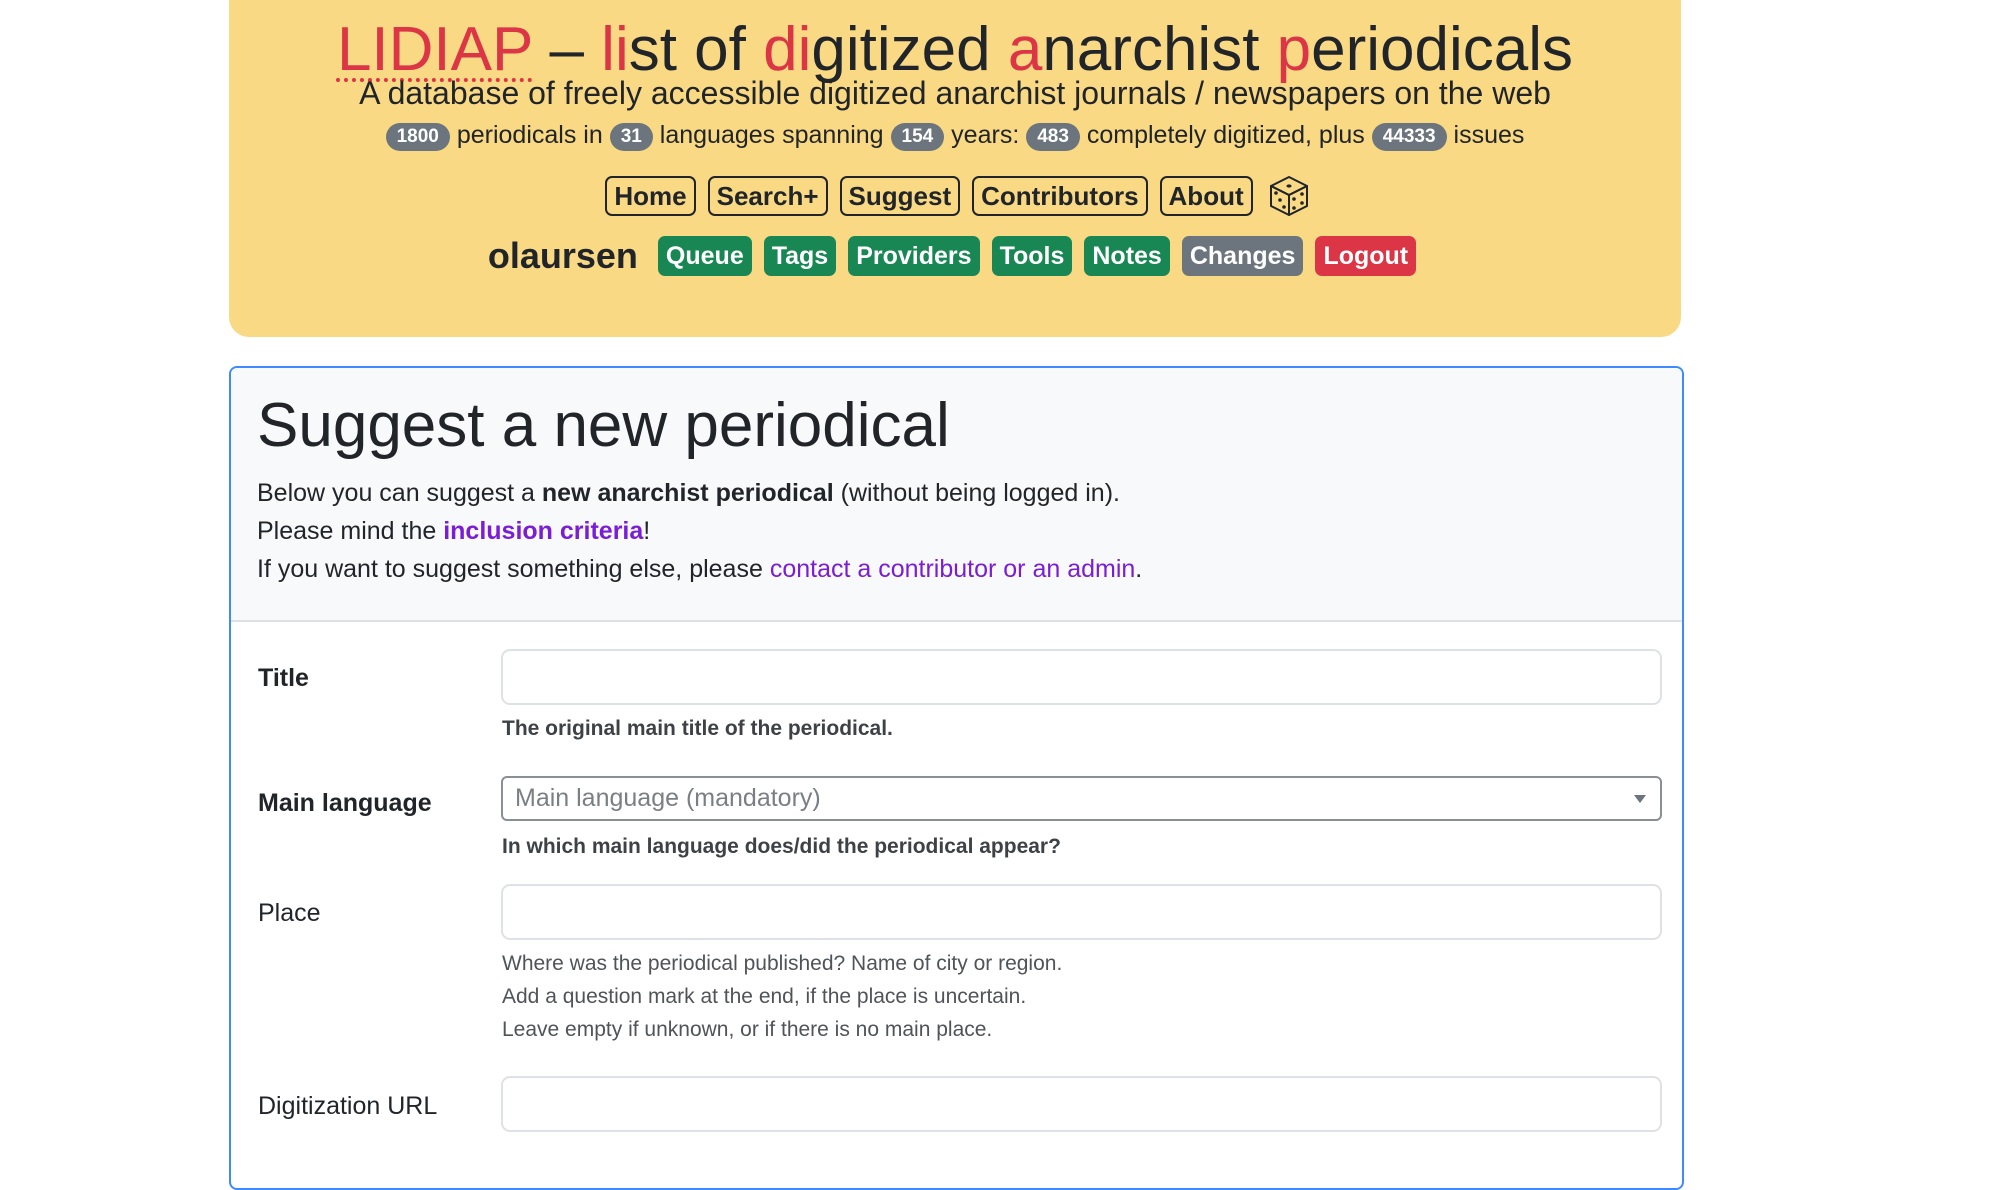 This screenshot has height=1190, width=2000. I want to click on nav-about-button: About, so click(1206, 196).